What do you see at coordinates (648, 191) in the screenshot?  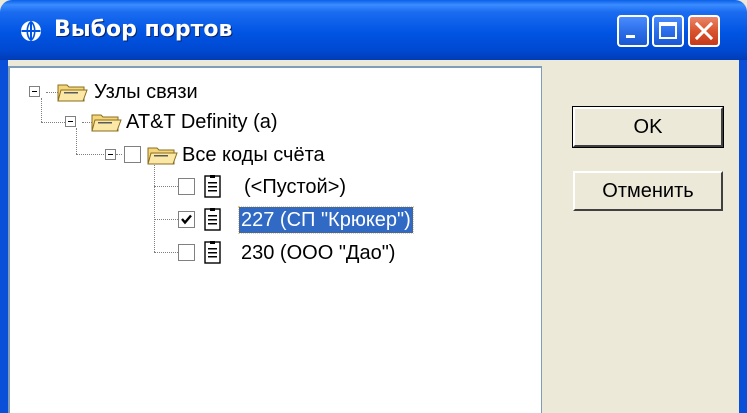 I see `cancel-button: Отменить` at bounding box center [648, 191].